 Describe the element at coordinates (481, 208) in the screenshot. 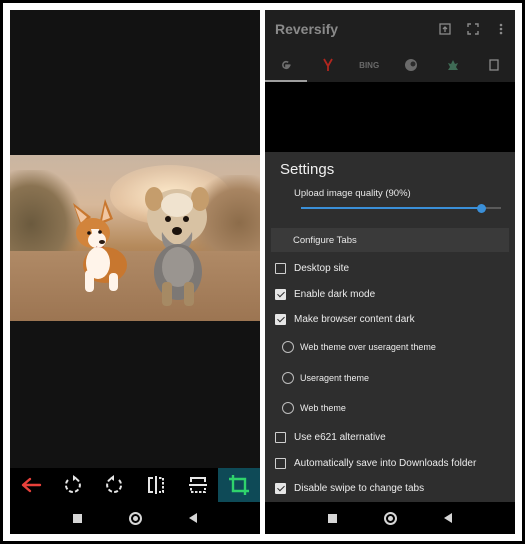

I see `slider-thumb` at that location.